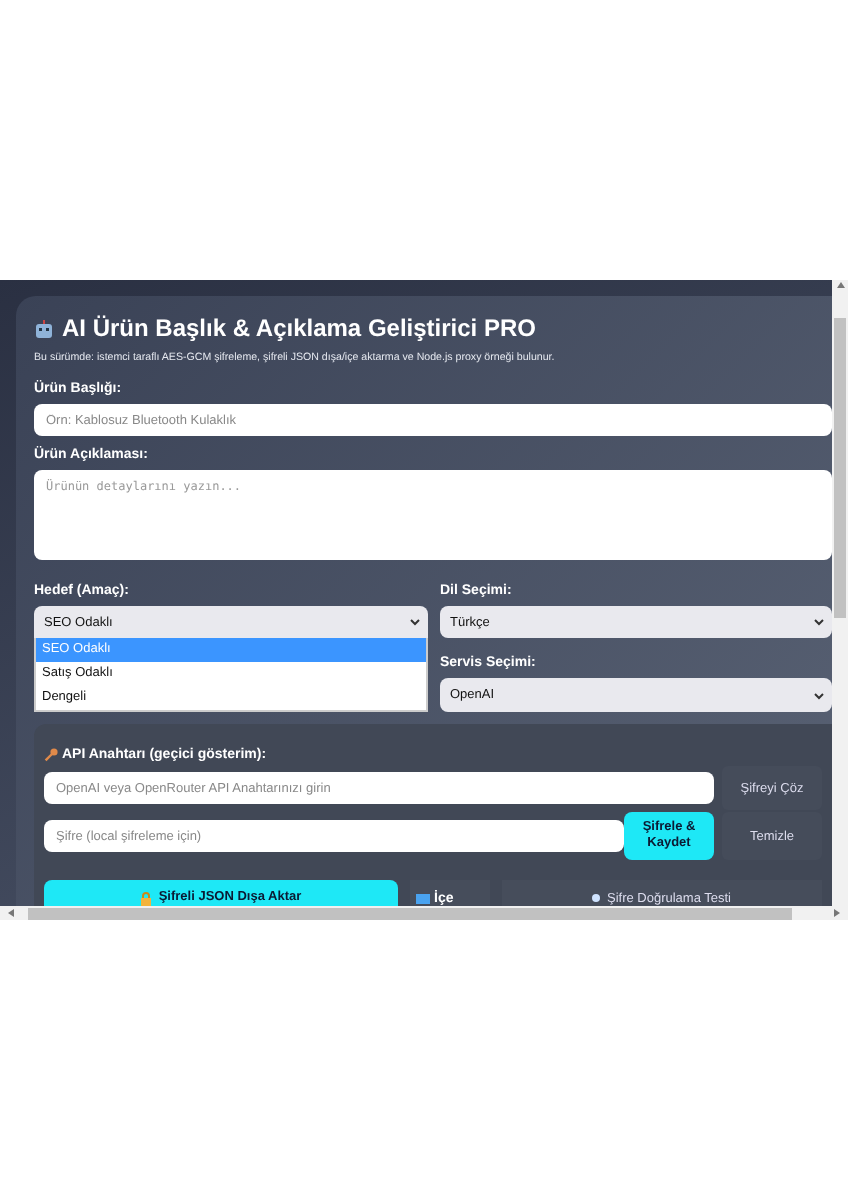  Describe the element at coordinates (44, 328) in the screenshot. I see `robot-icon` at that location.